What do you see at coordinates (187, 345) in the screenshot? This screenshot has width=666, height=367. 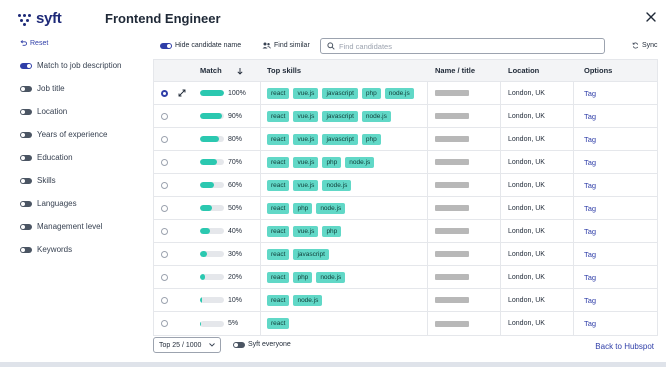 I see `top-count-select: Top 25 / 1000` at bounding box center [187, 345].